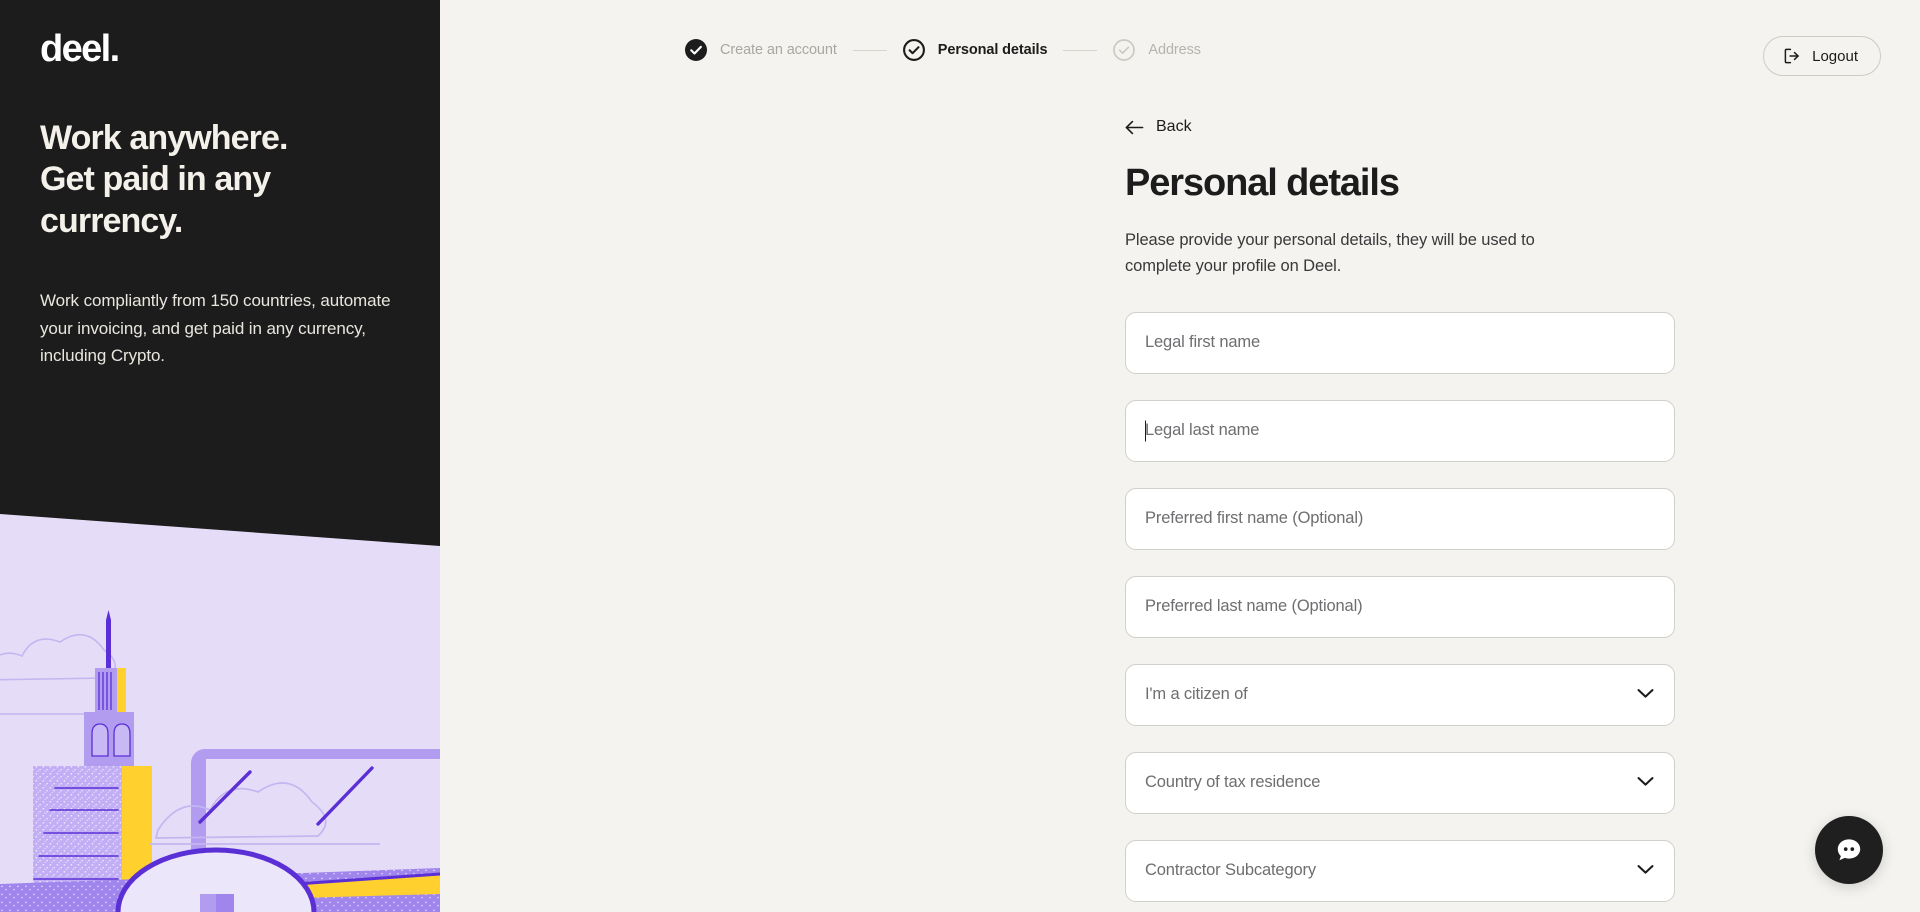 The width and height of the screenshot is (1920, 912). Describe the element at coordinates (1400, 694) in the screenshot. I see `citizen-of-select: I'm a citizen of` at that location.